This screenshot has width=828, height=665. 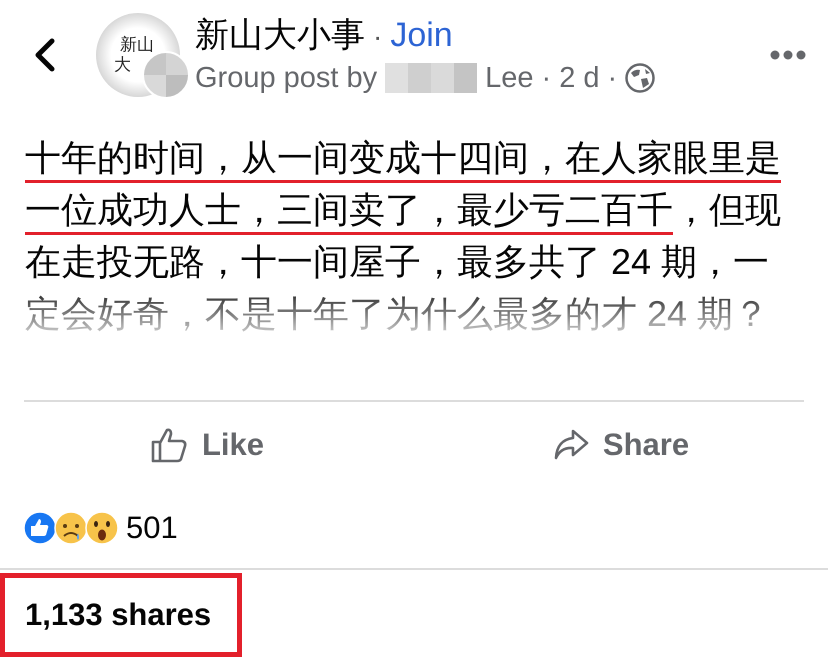 I want to click on share-arrow-icon, so click(x=570, y=445).